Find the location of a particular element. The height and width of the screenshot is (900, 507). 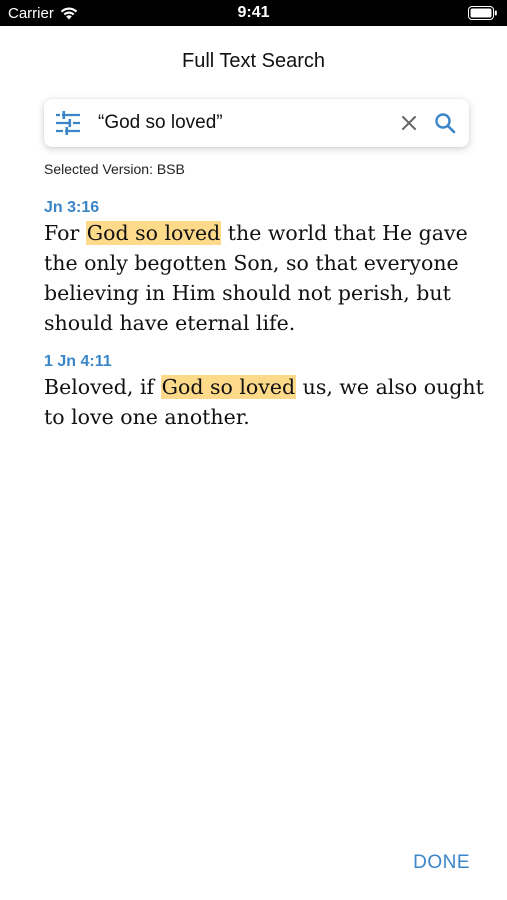

battery-icon is located at coordinates (482, 13).